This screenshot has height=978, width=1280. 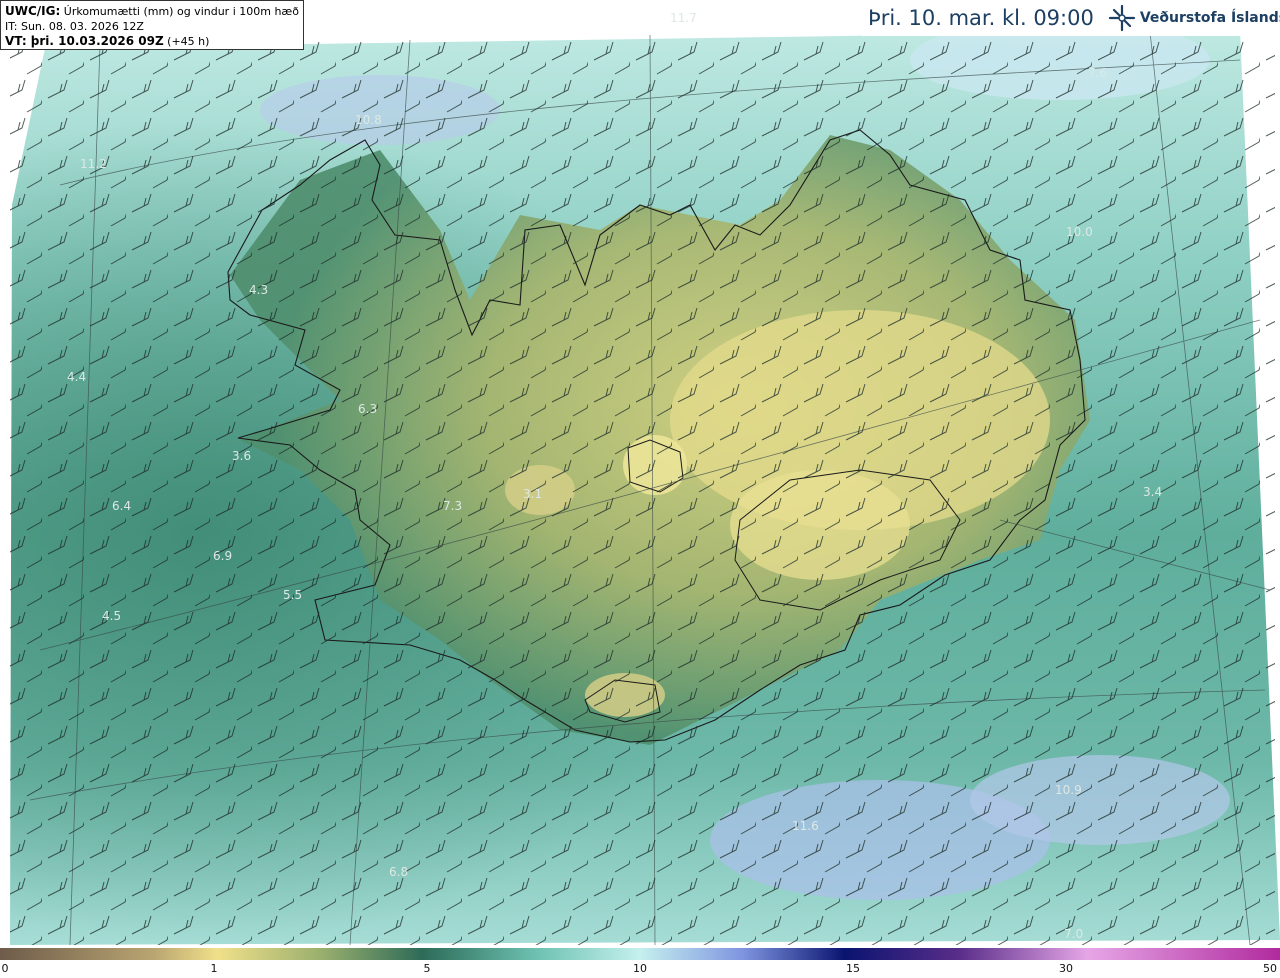 What do you see at coordinates (1079, 232) in the screenshot?
I see `map-label: 10.0` at bounding box center [1079, 232].